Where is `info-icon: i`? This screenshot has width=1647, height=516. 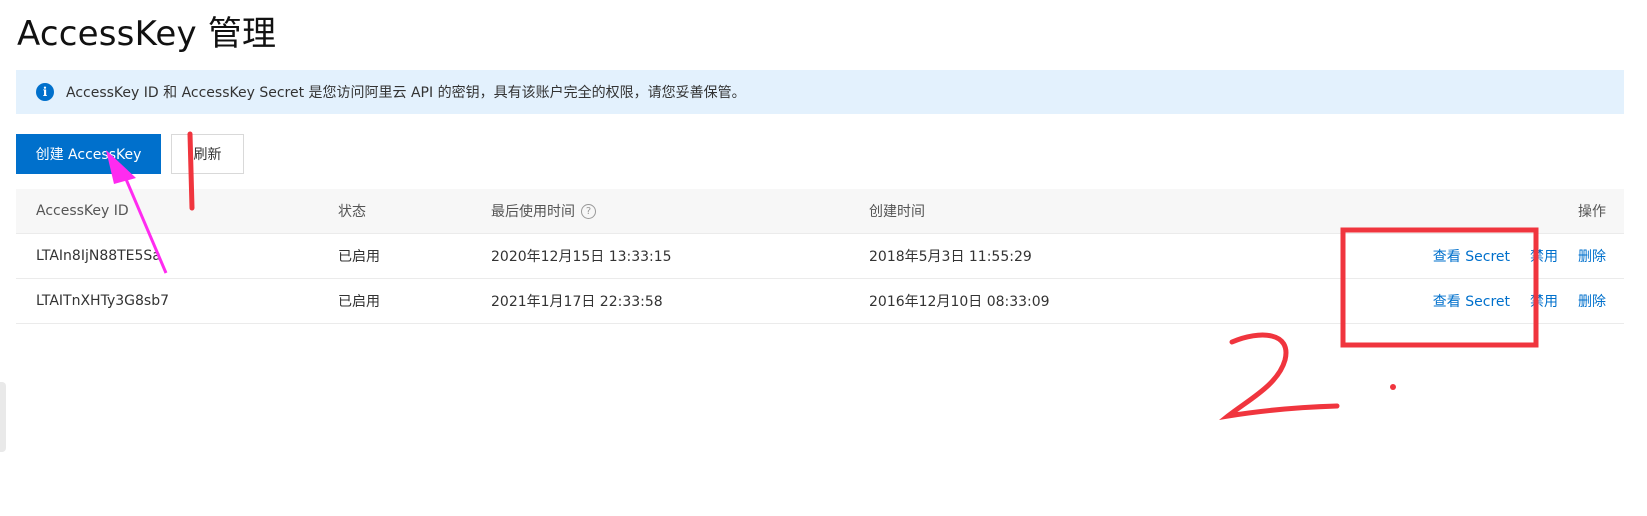
info-icon: i is located at coordinates (45, 92).